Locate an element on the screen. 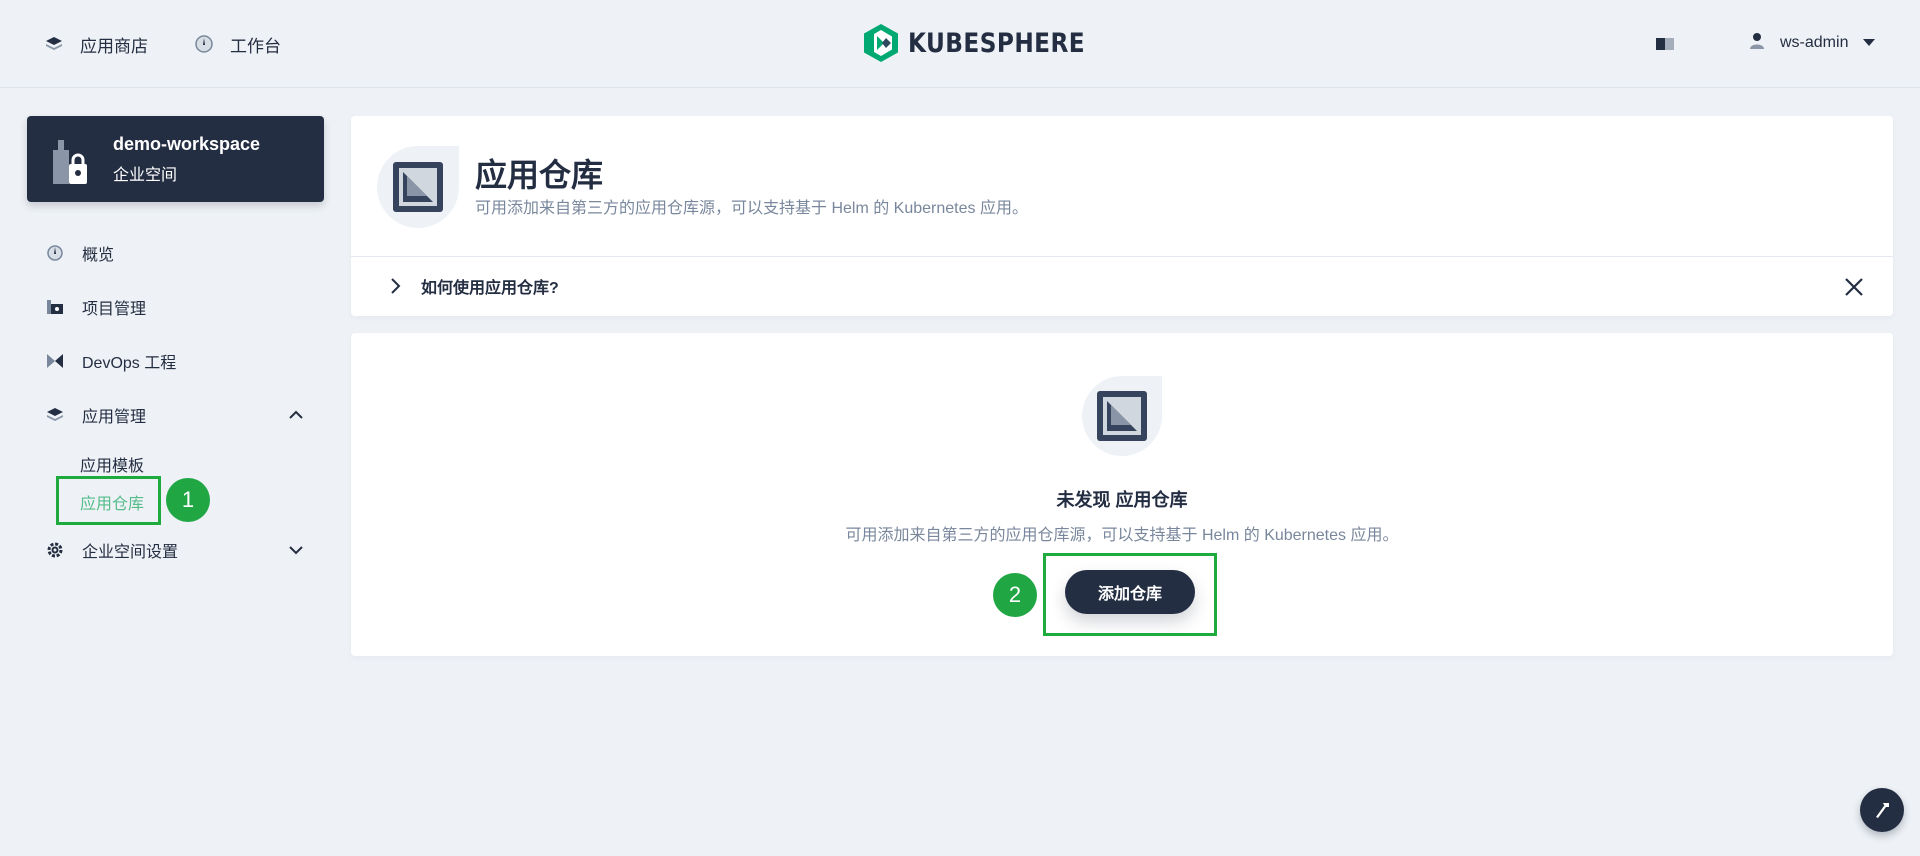 This screenshot has width=1920, height=856. sidebar-item-devops: DevOps 工程 is located at coordinates (176, 361).